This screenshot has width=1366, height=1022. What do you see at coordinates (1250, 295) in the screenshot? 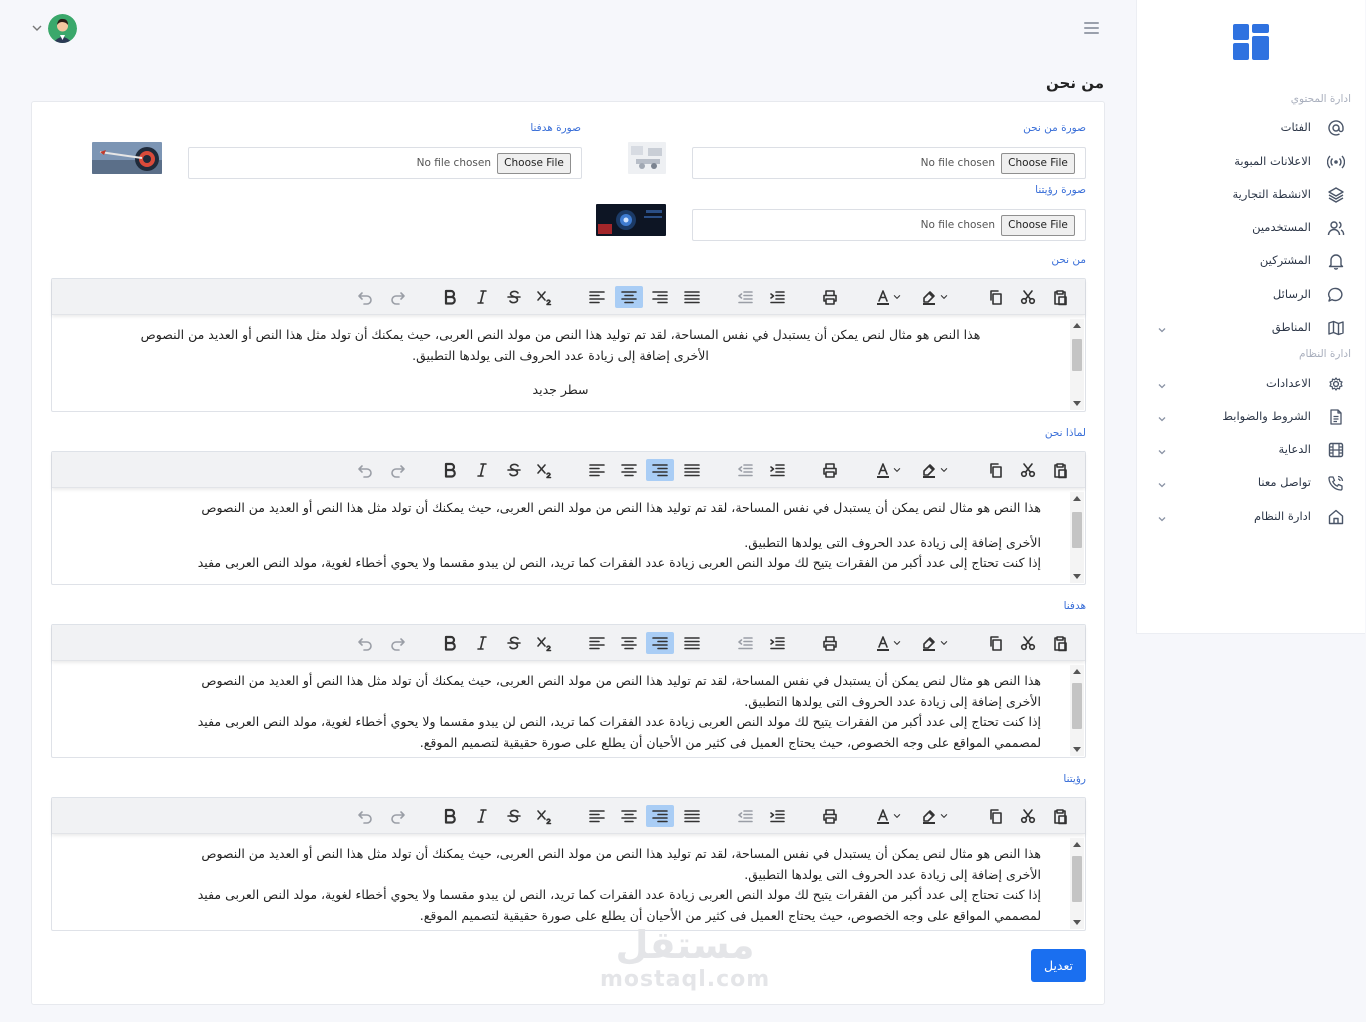
I see `sidebar-item-messages: الرسائل` at bounding box center [1250, 295].